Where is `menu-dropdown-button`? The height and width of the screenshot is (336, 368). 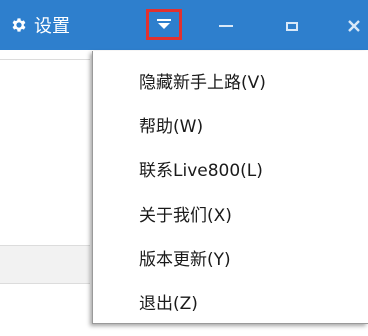 menu-dropdown-button is located at coordinates (164, 24).